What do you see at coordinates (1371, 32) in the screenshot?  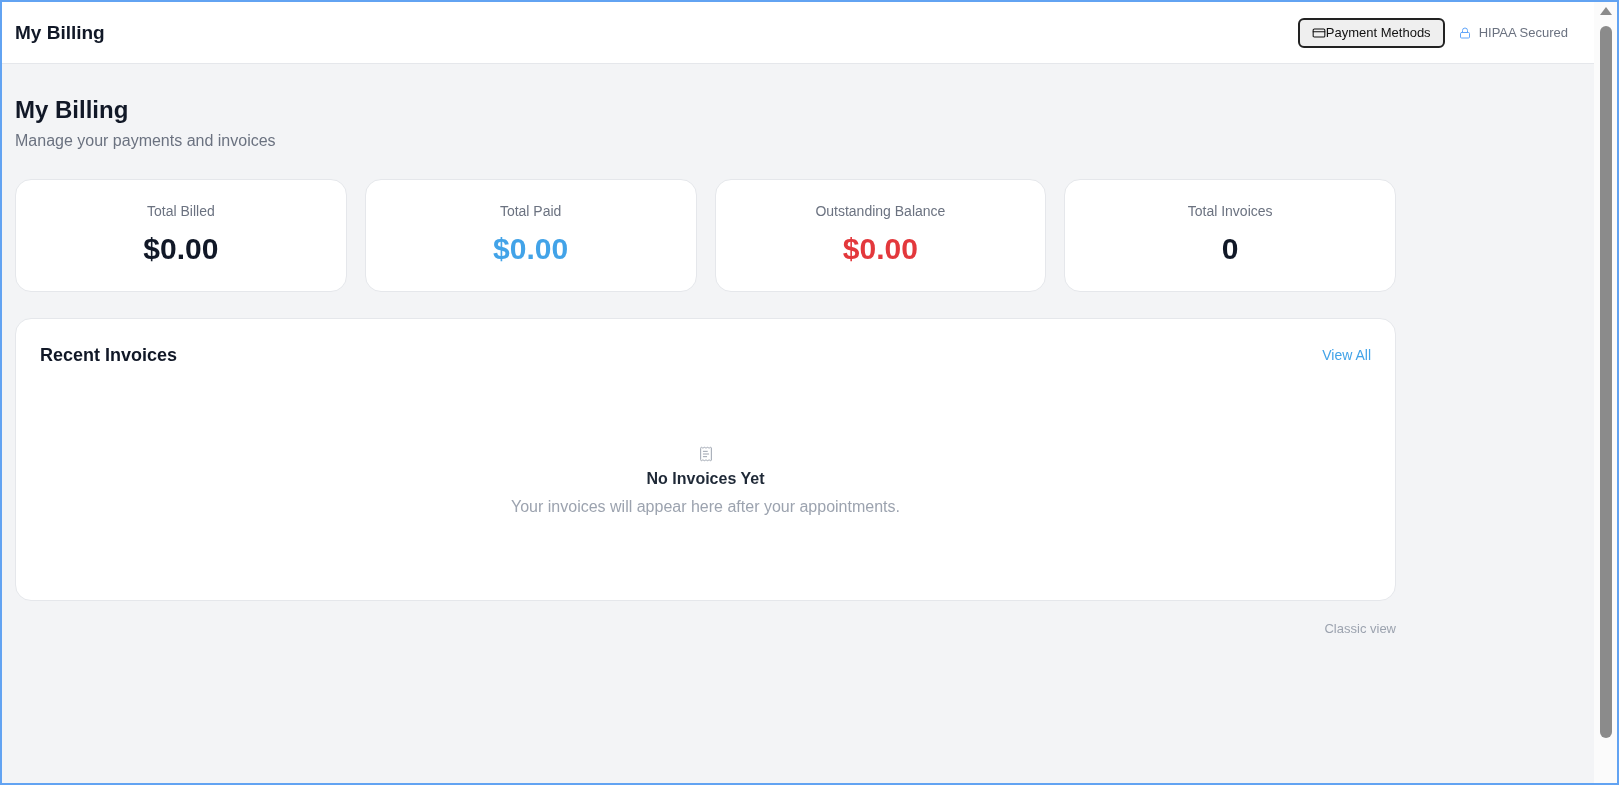 I see `payment-methods-button: Payment Methods` at bounding box center [1371, 32].